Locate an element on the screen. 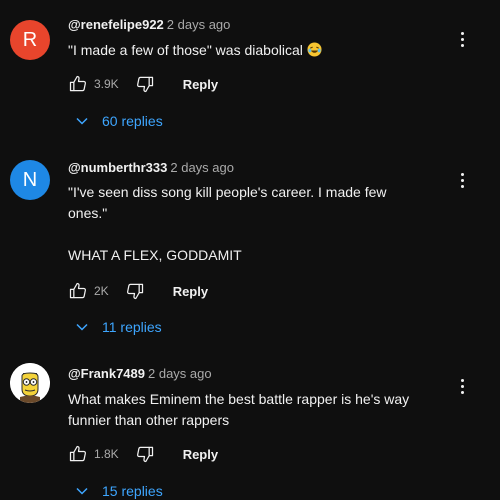 The image size is (500, 500). avatar is located at coordinates (30, 383).